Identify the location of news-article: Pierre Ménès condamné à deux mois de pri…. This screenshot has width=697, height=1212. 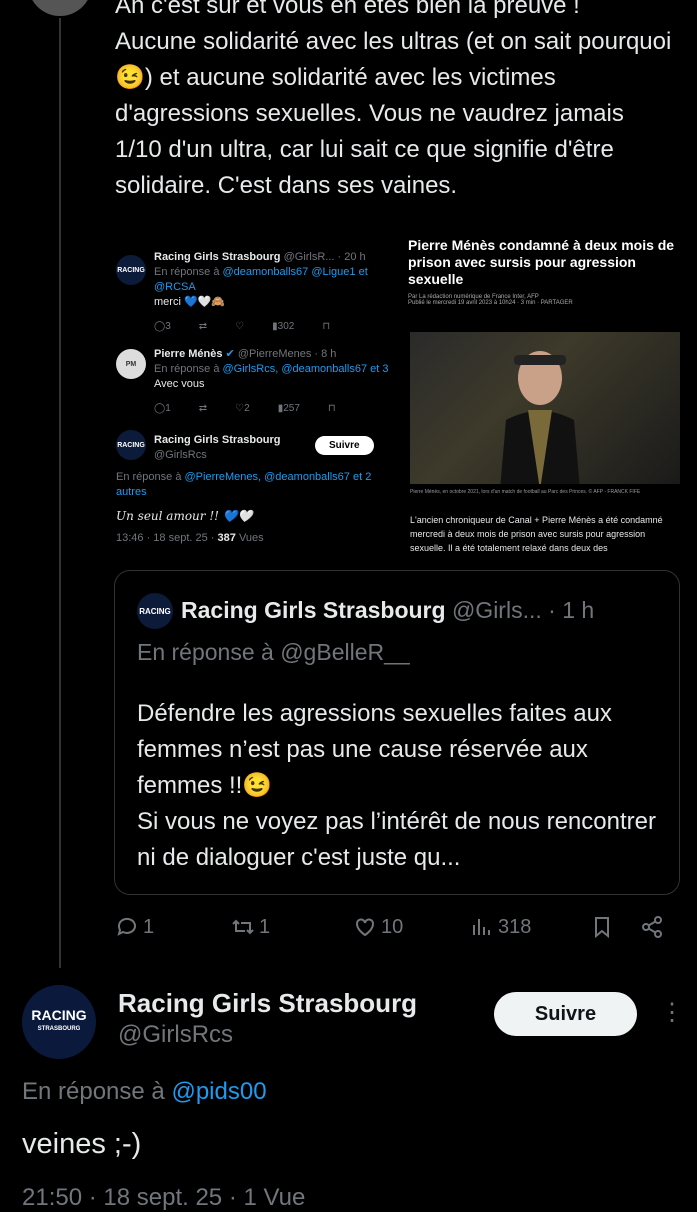
(546, 400).